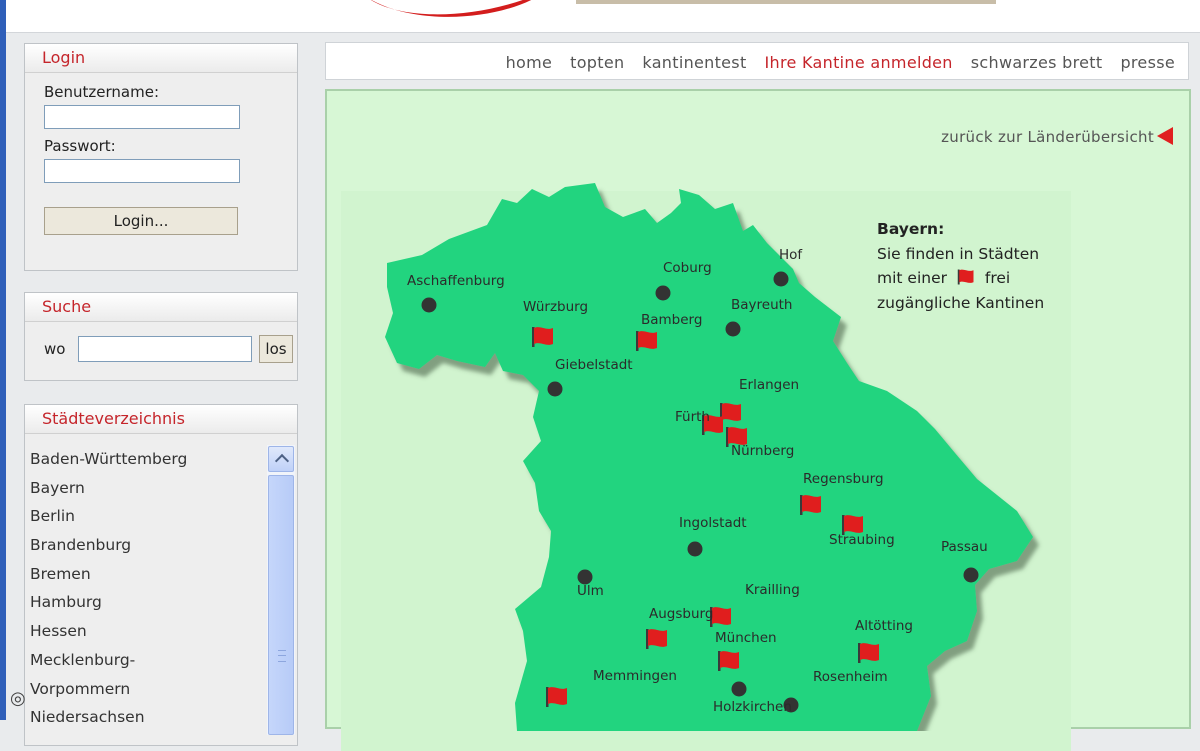  I want to click on city-label: Erlangen, so click(769, 385).